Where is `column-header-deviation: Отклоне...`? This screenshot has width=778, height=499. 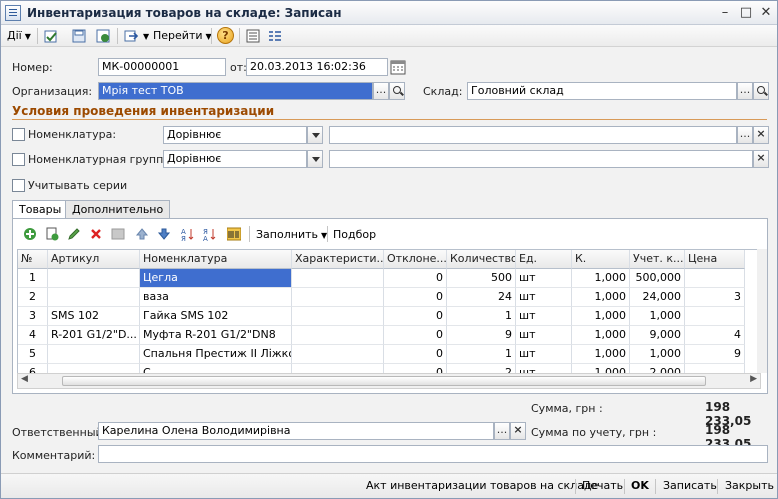 column-header-deviation: Отклоне... is located at coordinates (415, 259).